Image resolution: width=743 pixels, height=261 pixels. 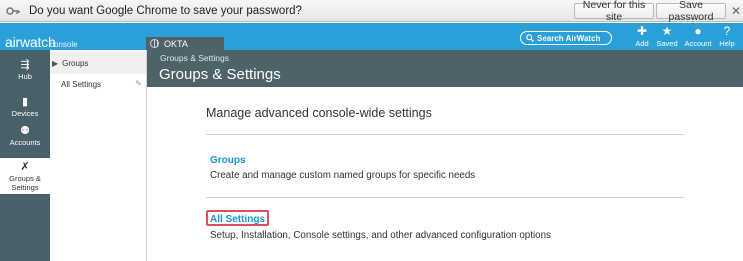 What do you see at coordinates (81, 84) in the screenshot?
I see `subnav-item-label: All Settings` at bounding box center [81, 84].